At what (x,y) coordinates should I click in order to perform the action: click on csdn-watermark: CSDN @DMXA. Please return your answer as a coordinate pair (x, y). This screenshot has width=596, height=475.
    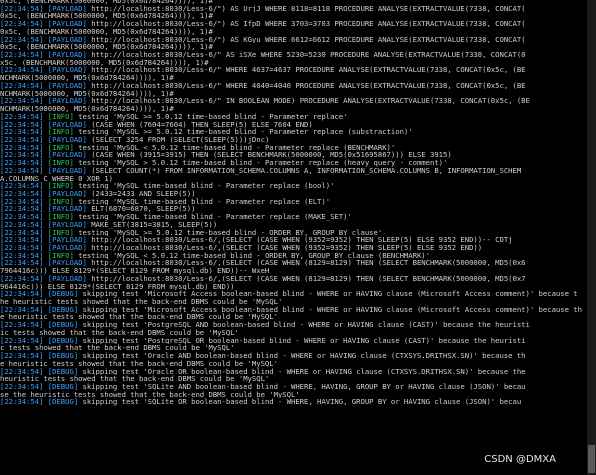
    Looking at the image, I should click on (520, 459).